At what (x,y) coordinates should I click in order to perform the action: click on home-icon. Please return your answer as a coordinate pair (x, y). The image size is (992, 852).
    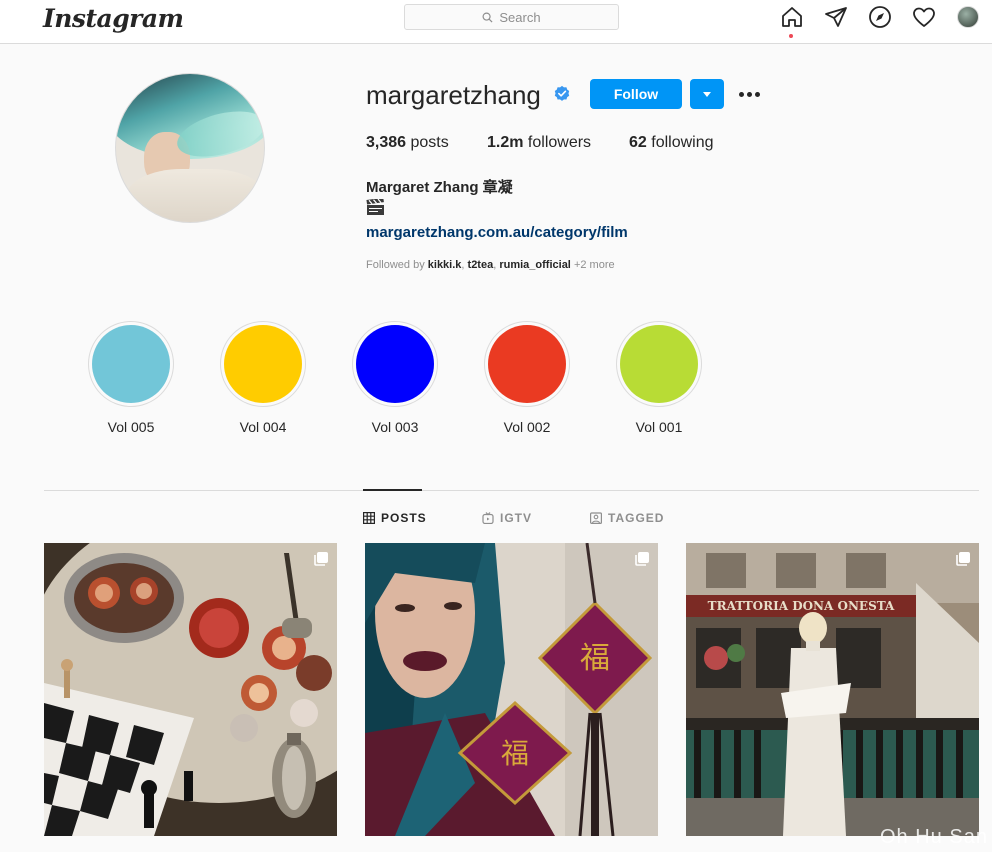
    Looking at the image, I should click on (792, 17).